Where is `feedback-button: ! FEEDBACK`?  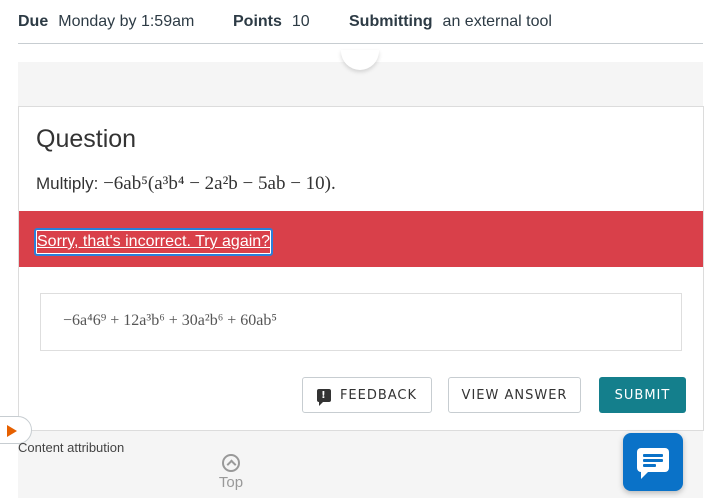
feedback-button: ! FEEDBACK is located at coordinates (367, 395).